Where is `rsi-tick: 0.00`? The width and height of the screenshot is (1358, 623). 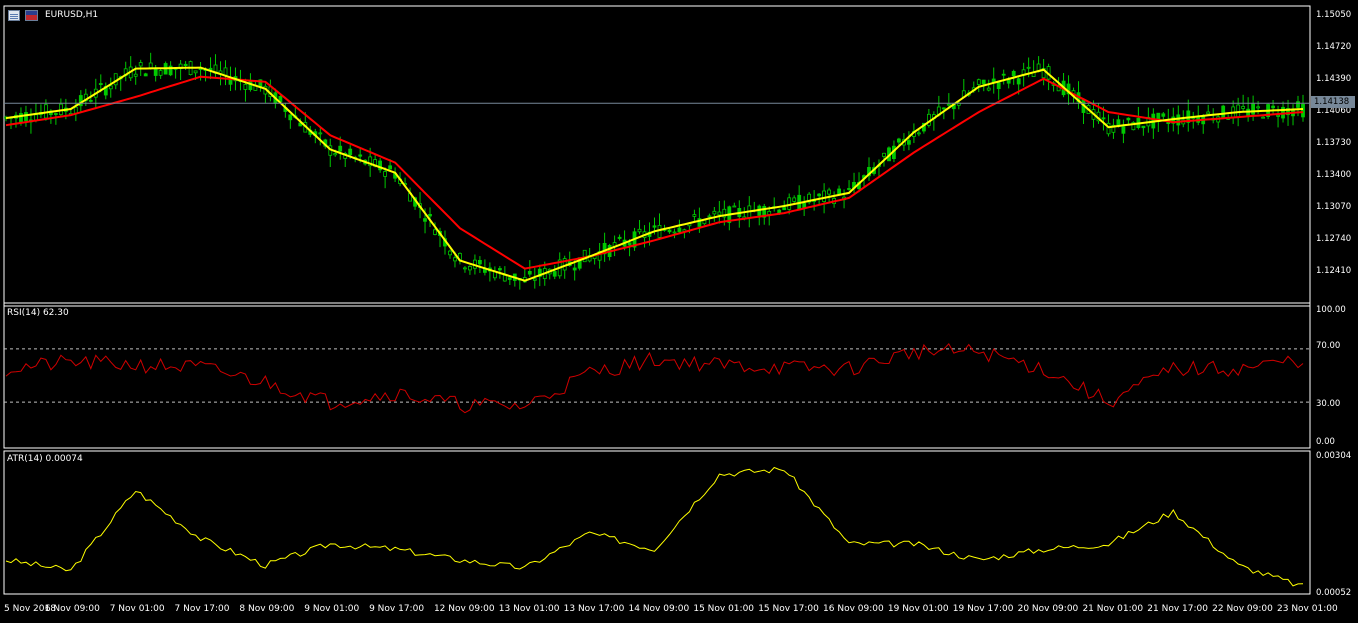
rsi-tick: 0.00 is located at coordinates (1325, 442).